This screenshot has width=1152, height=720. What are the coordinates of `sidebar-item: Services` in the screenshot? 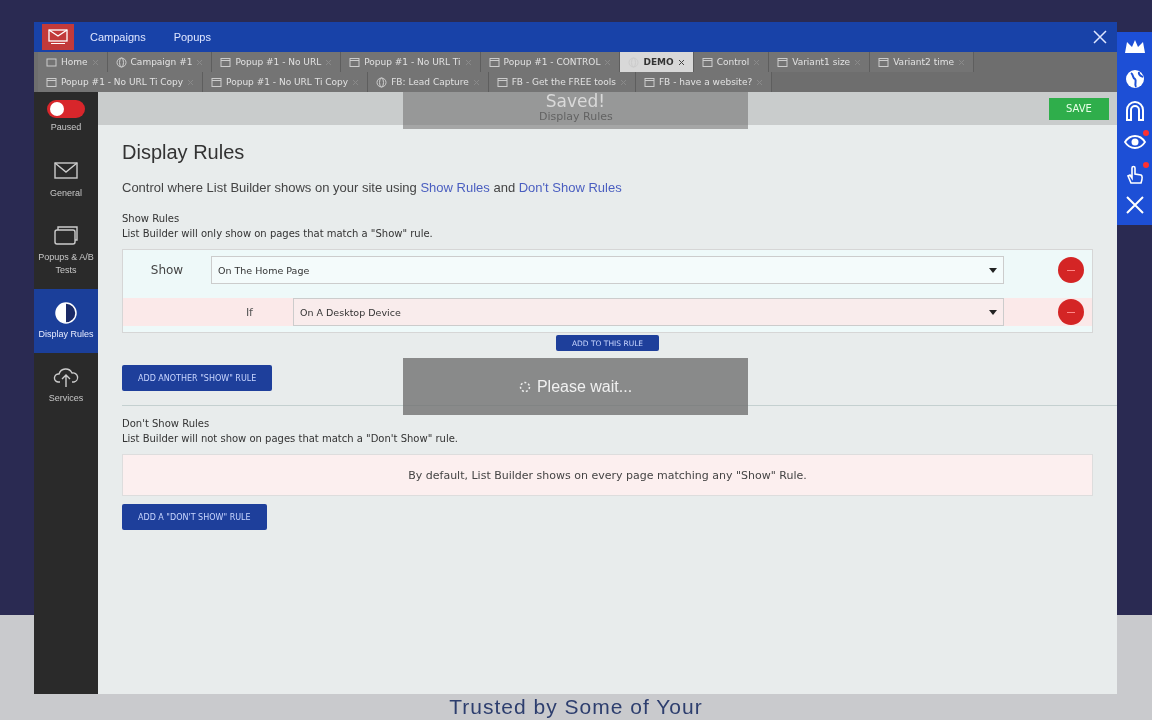 It's located at (66, 385).